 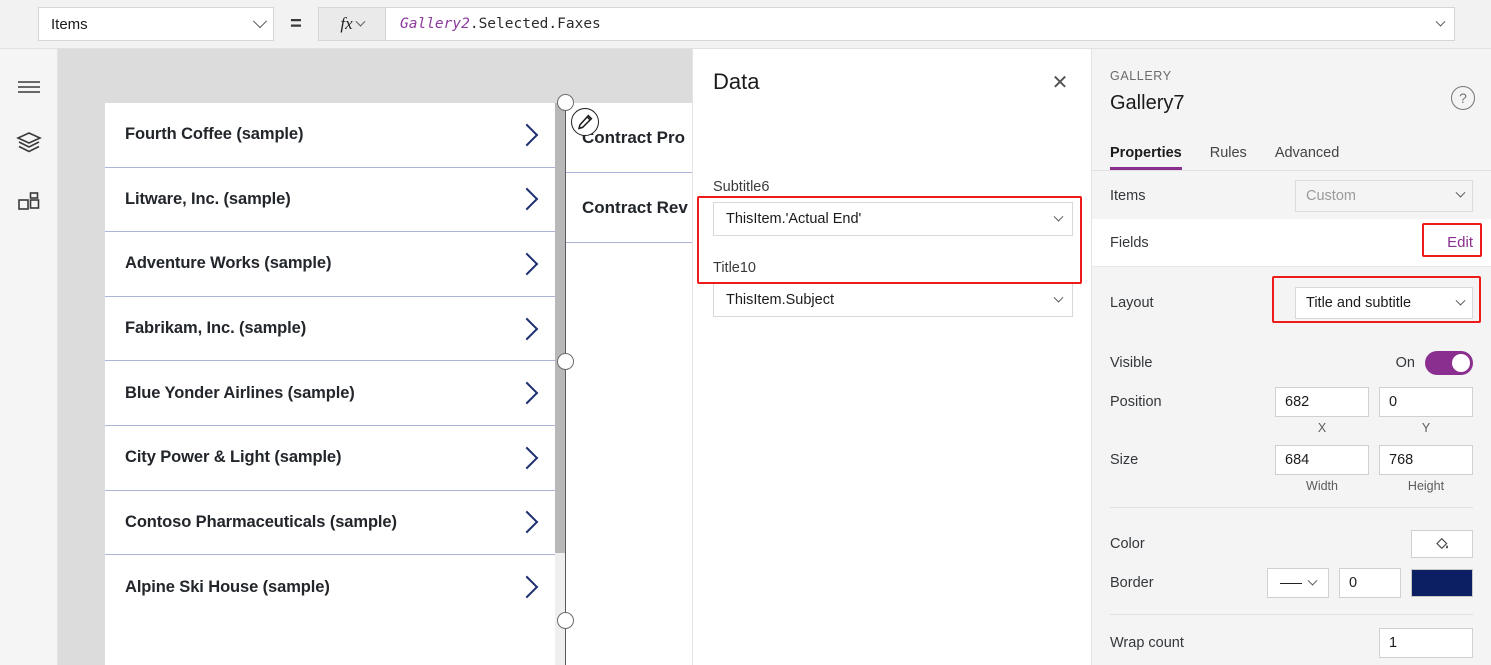 I want to click on gallery-item-title: Fourth Coffee (sample), so click(x=214, y=134).